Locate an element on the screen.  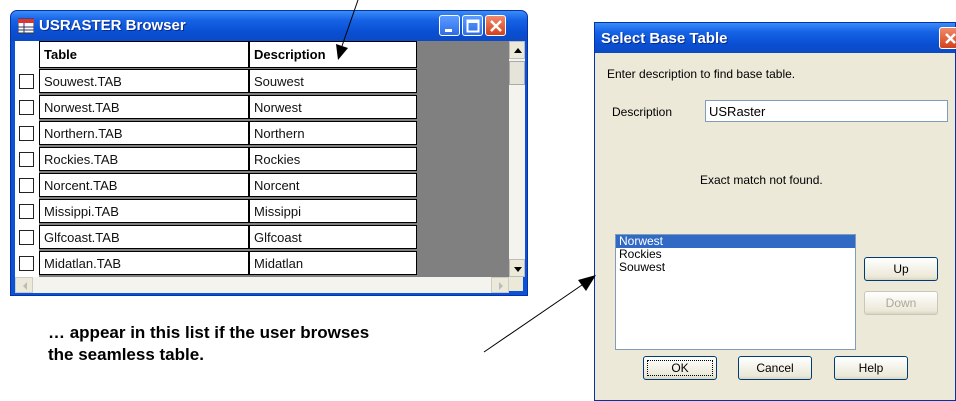
arrow-to-listbox is located at coordinates (533, 318).